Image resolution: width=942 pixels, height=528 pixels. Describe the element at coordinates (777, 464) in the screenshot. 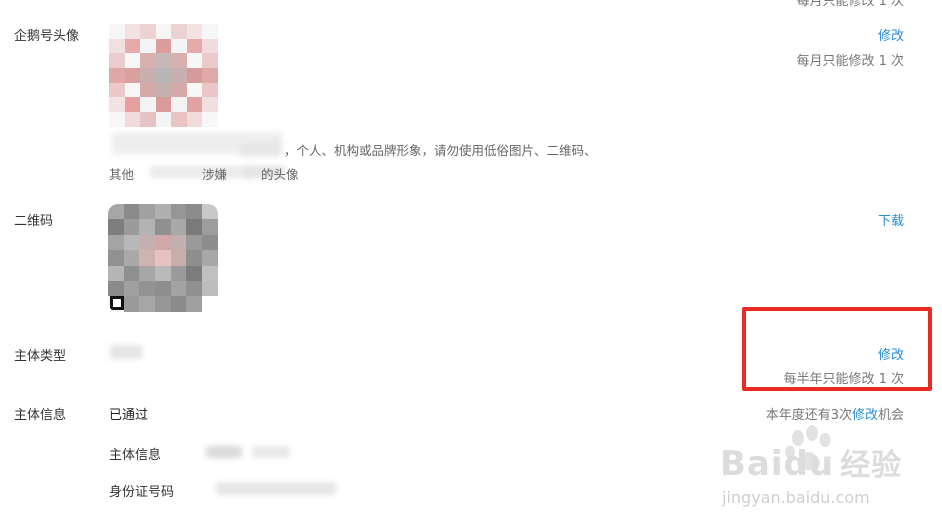

I see `watermark-brand-latin: Baidu` at that location.